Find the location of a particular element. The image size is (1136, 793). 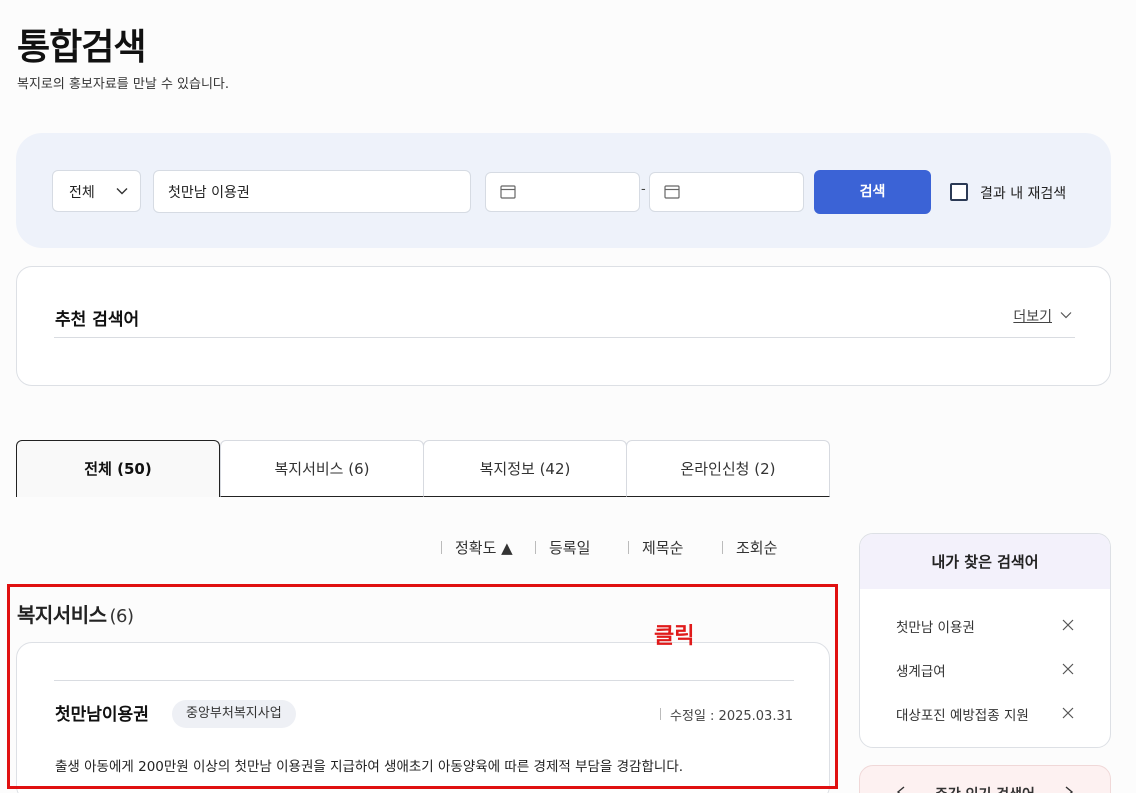

tab-welfare-info: 복지정보 (42) is located at coordinates (525, 468).